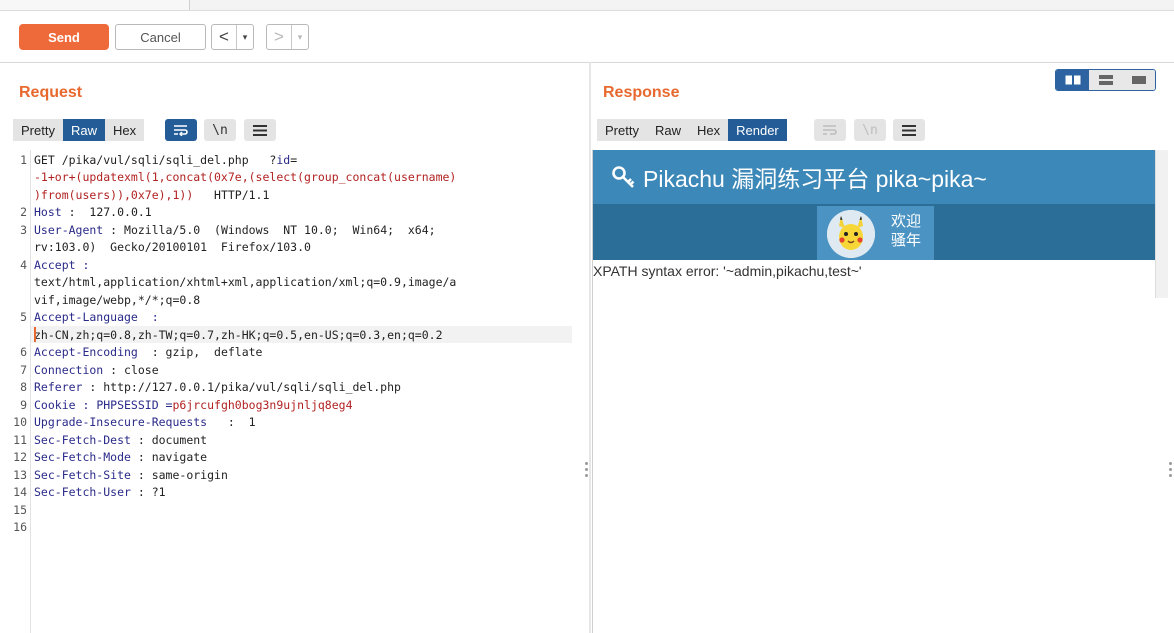 Image resolution: width=1174 pixels, height=633 pixels. Describe the element at coordinates (20, 492) in the screenshot. I see `line-number: 14` at that location.